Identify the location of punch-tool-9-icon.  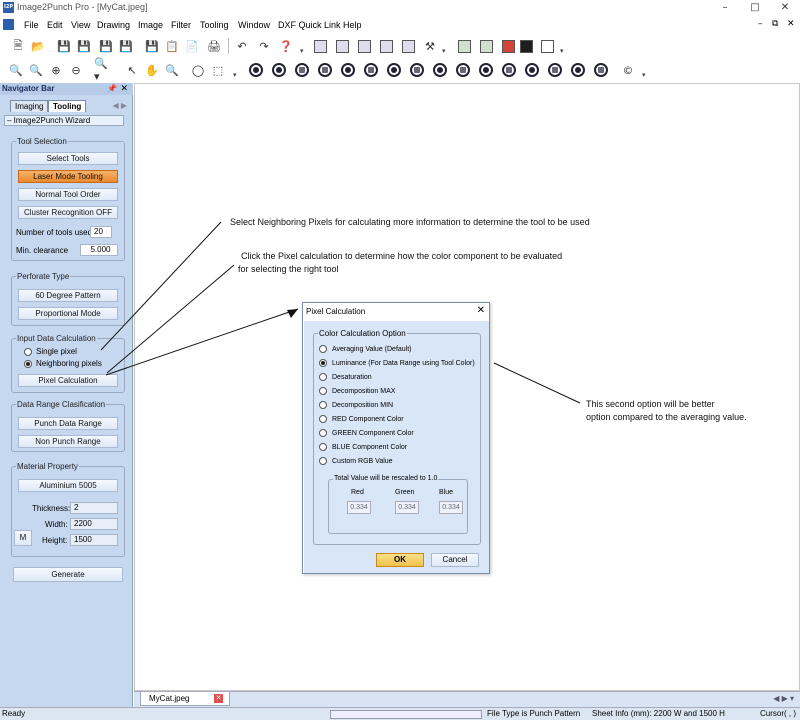
(440, 70).